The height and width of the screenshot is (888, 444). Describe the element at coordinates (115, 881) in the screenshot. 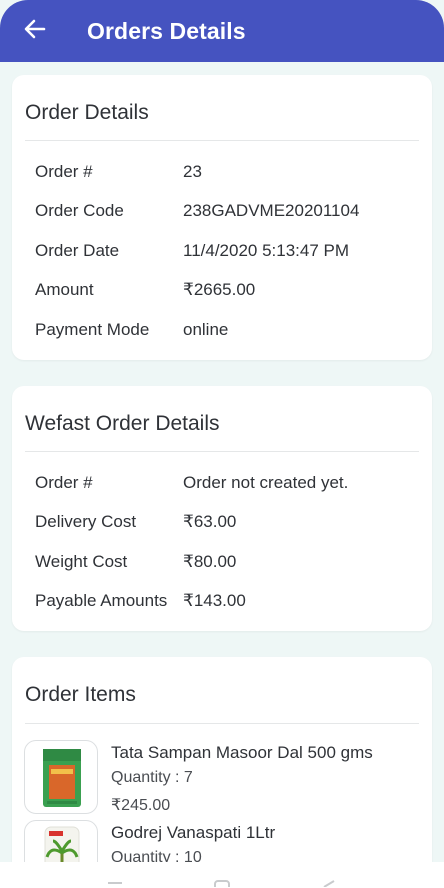

I see `menu-icon` at that location.